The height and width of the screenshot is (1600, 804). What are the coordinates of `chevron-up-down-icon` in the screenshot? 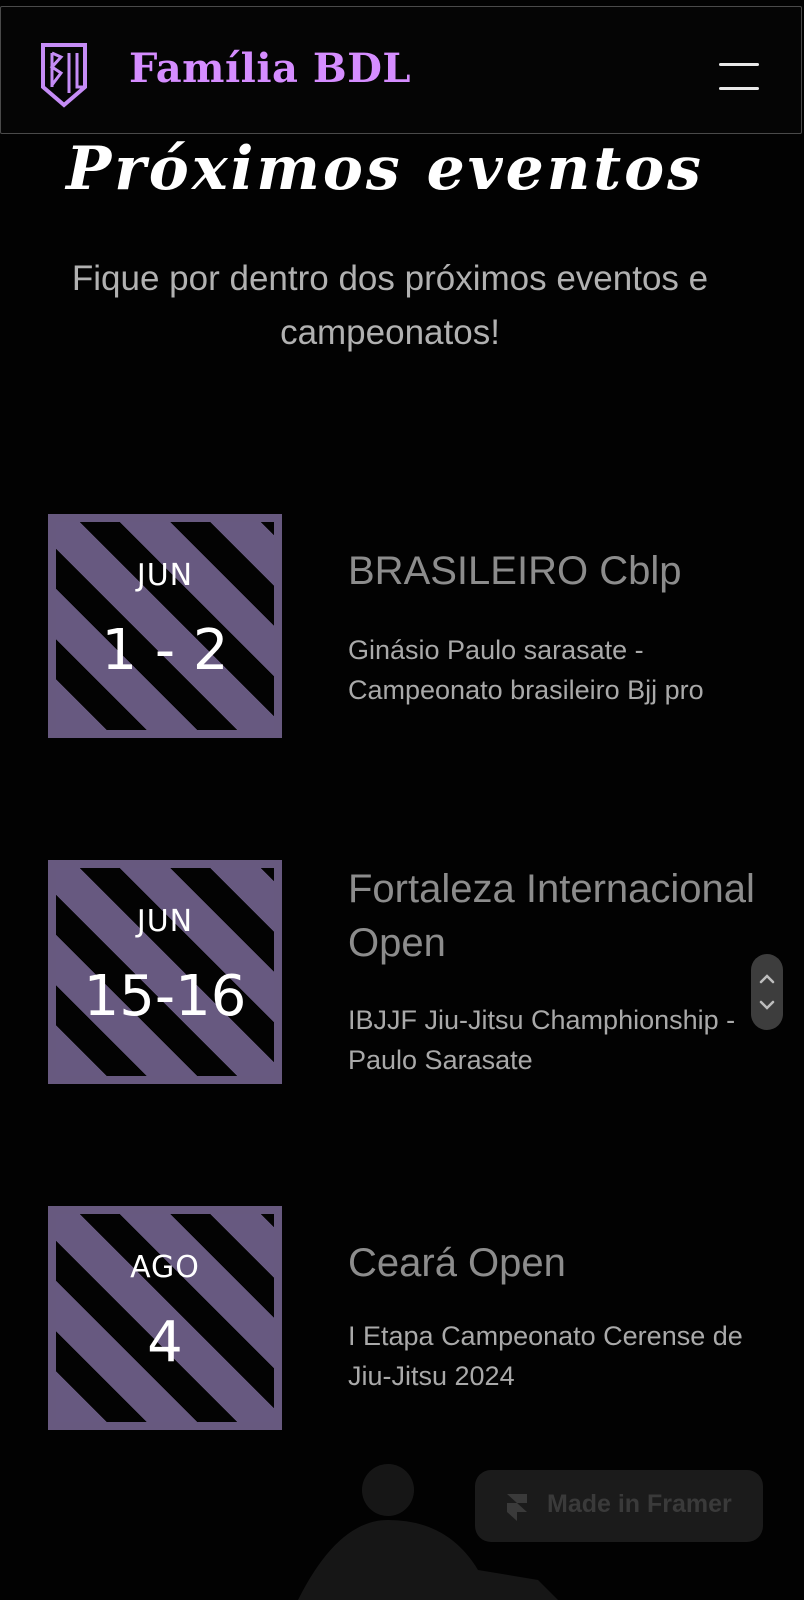 It's located at (767, 992).